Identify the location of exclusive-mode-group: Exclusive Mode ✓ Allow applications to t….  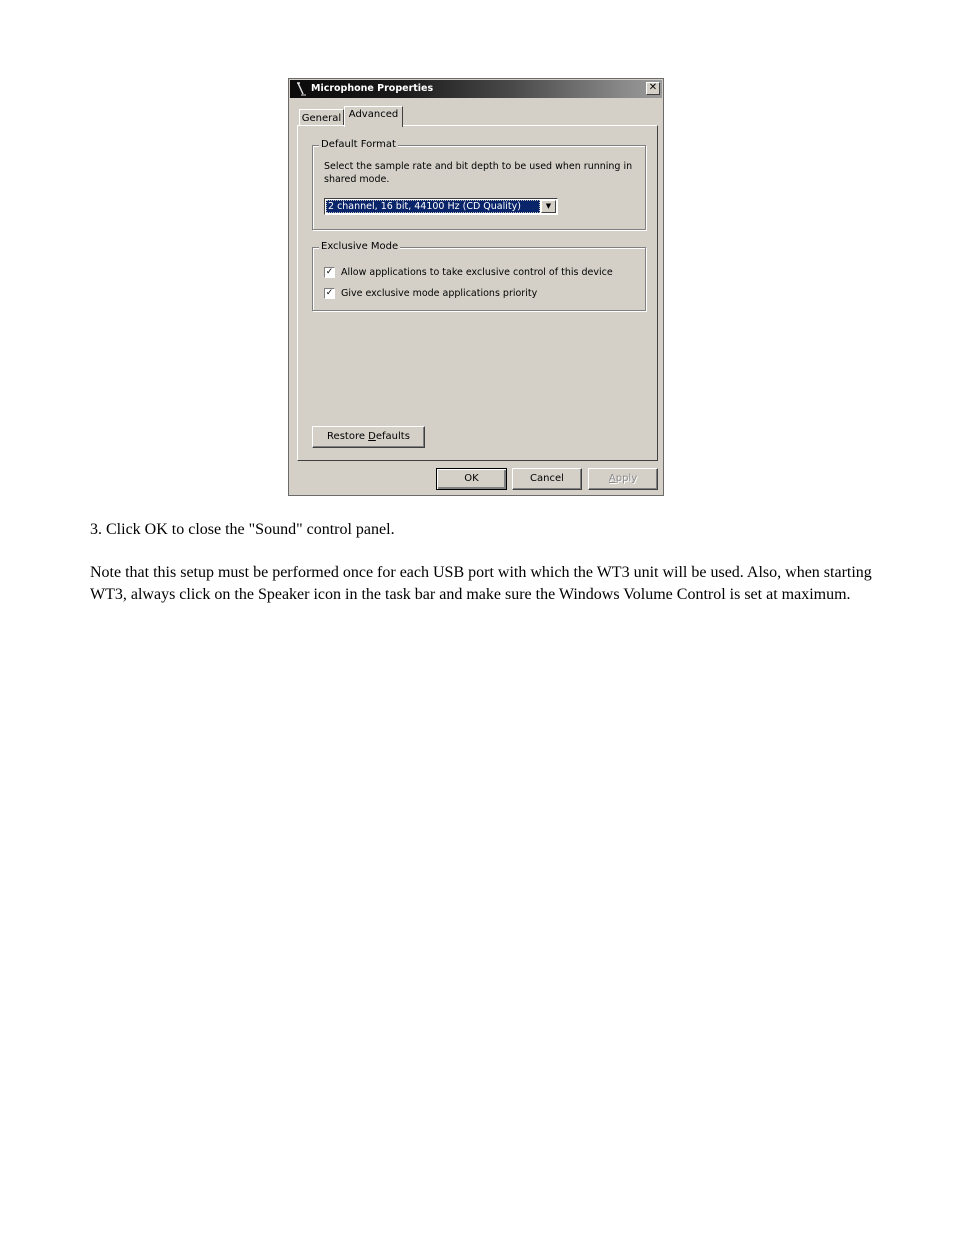
(479, 276).